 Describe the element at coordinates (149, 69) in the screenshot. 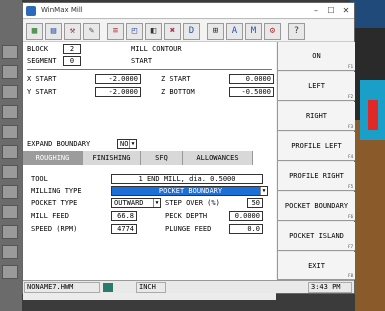

I see `divider` at that location.